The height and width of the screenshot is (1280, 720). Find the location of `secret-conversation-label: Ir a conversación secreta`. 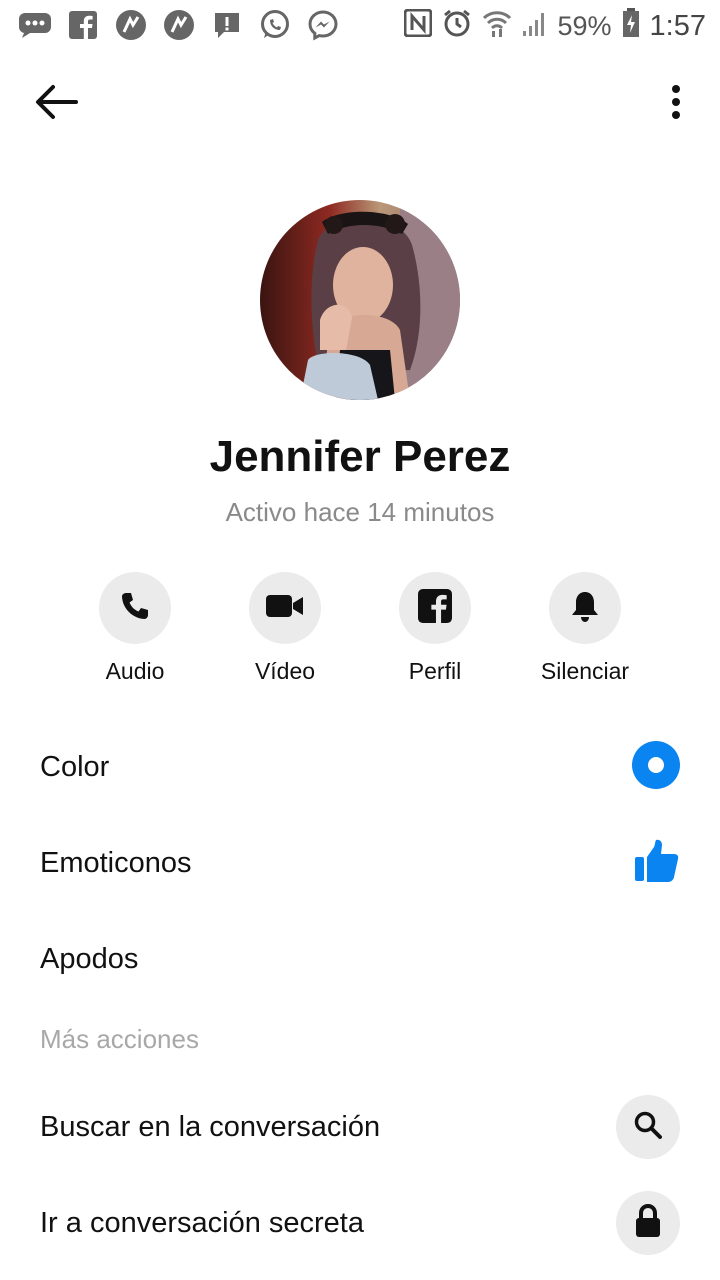

secret-conversation-label: Ir a conversación secreta is located at coordinates (202, 1222).